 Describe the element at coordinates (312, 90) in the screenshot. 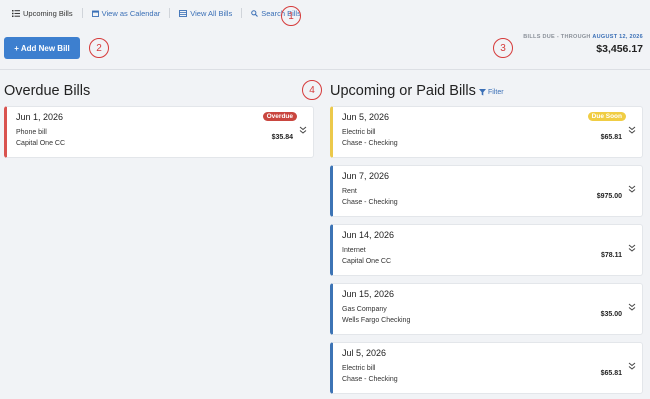

I see `callout-marker: 4` at that location.